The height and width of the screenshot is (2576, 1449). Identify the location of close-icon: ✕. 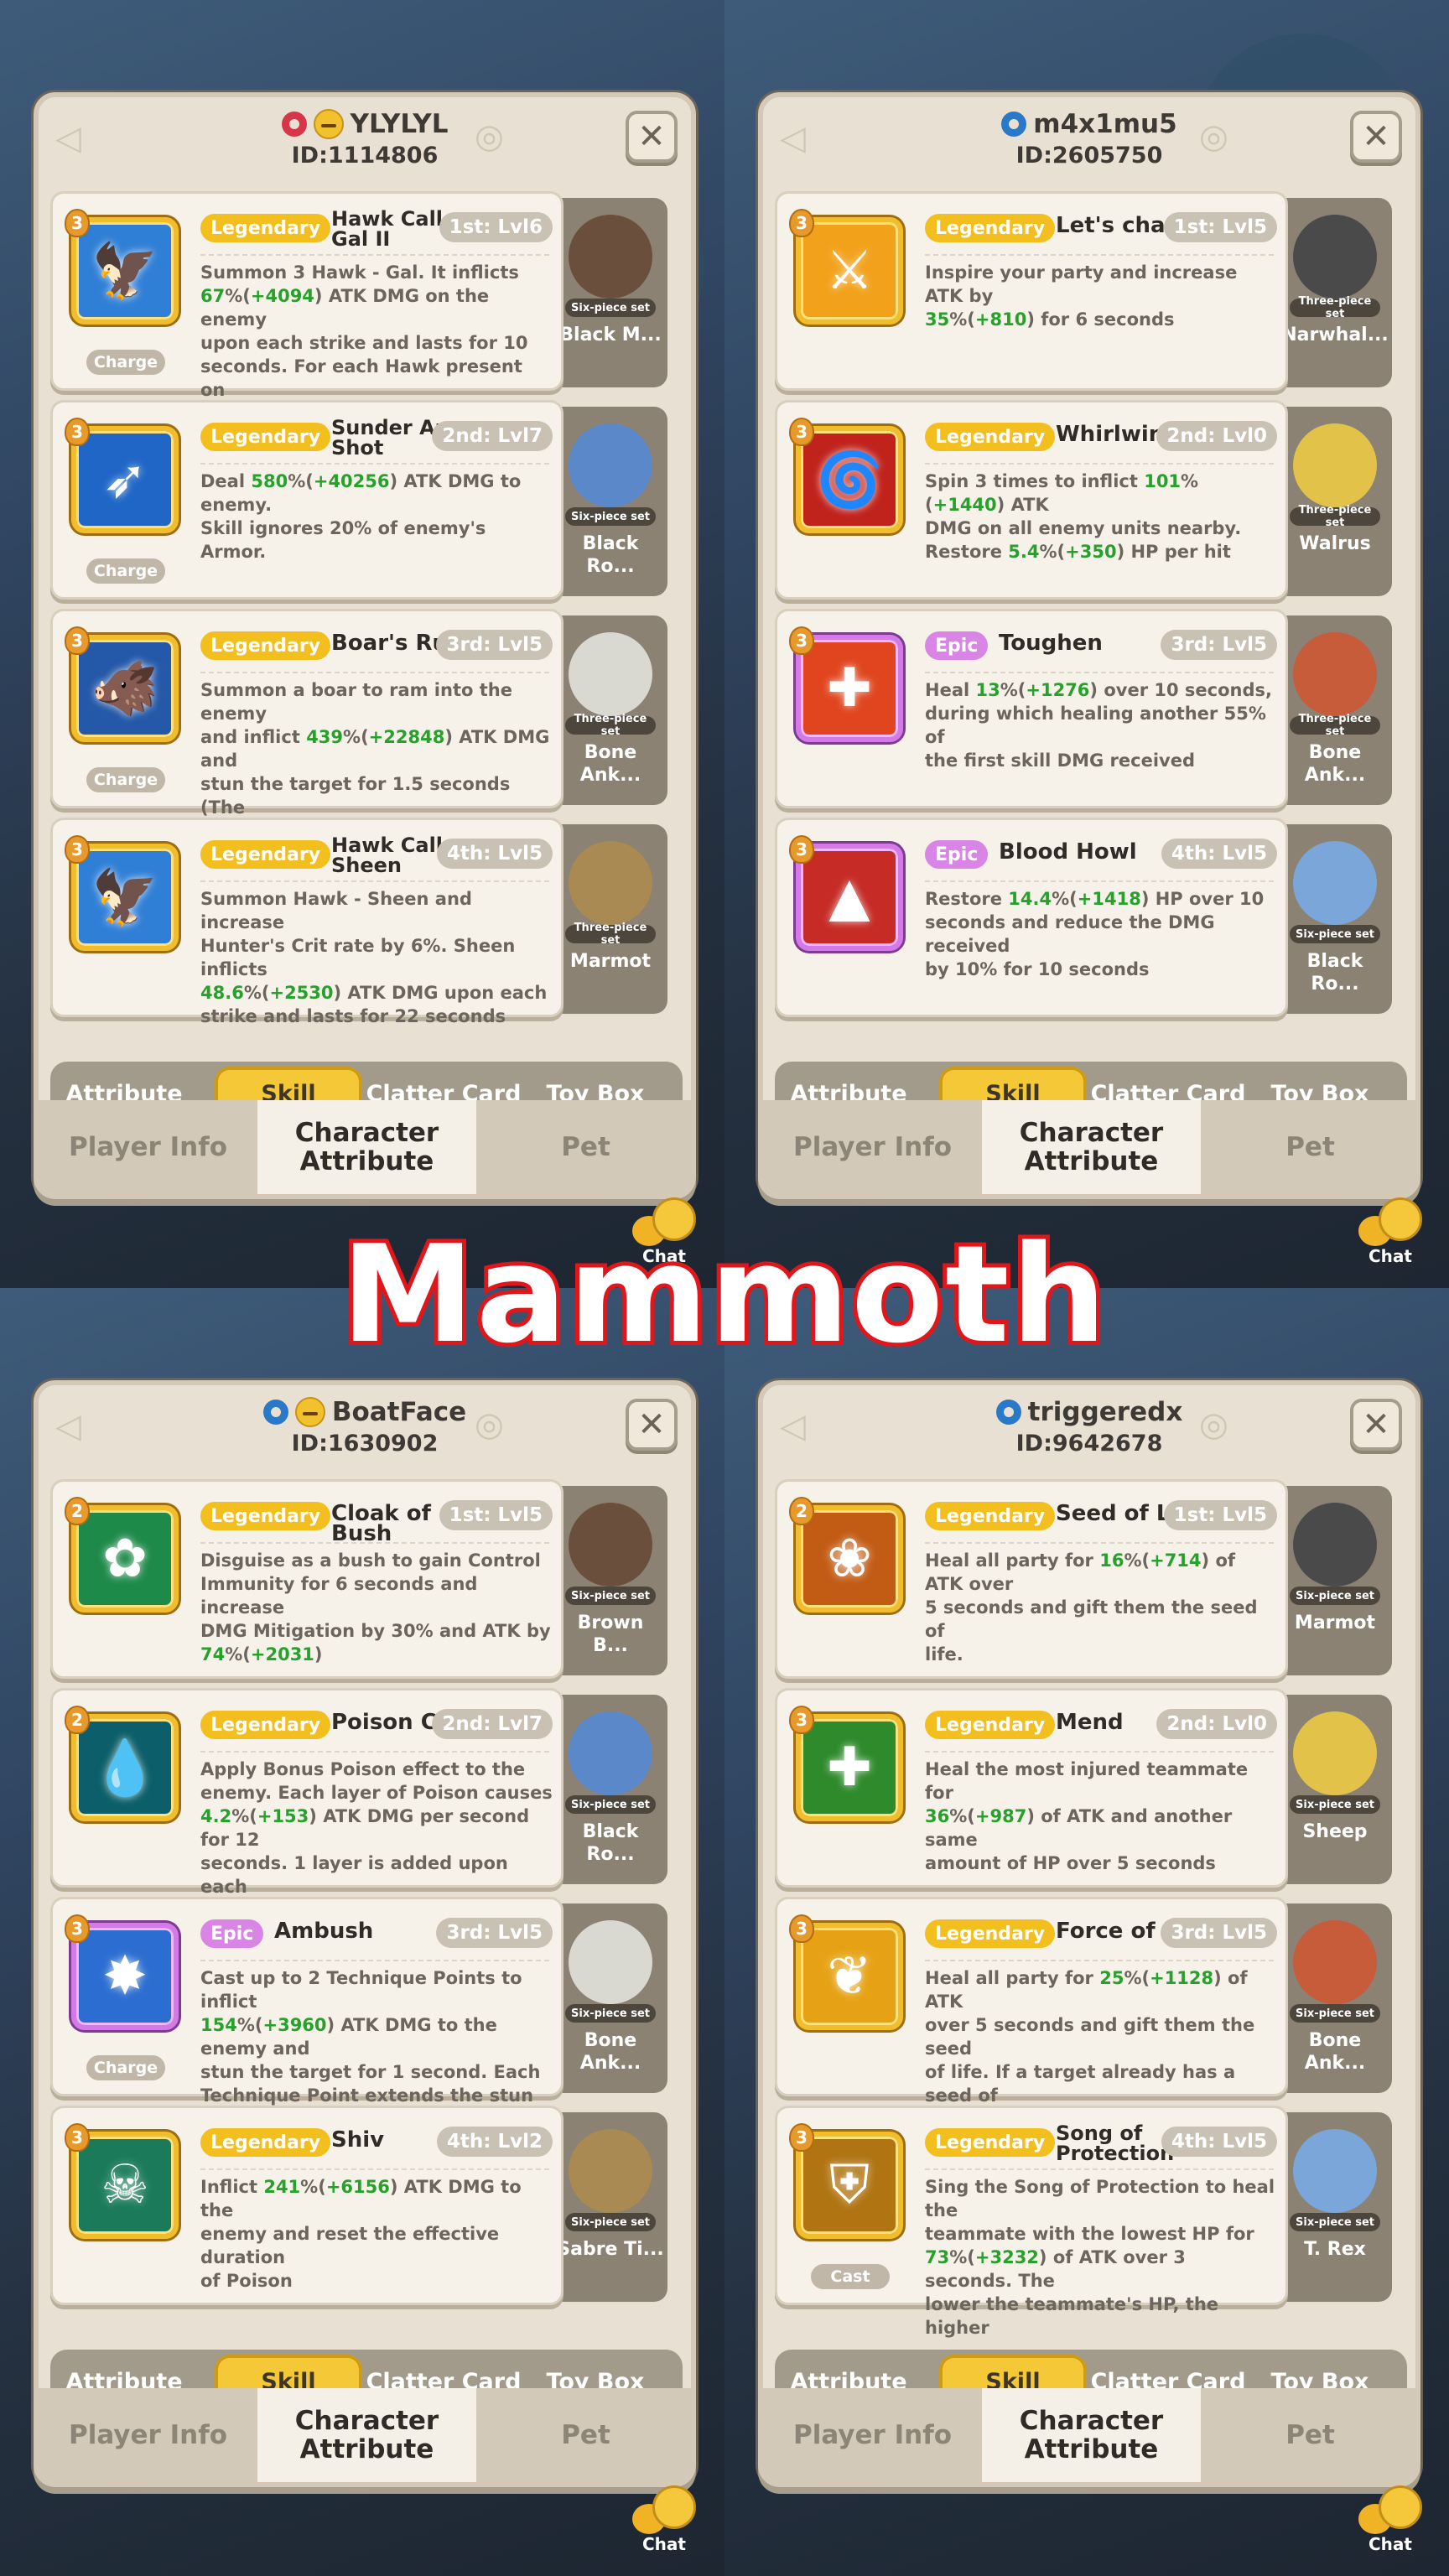
(1376, 1424).